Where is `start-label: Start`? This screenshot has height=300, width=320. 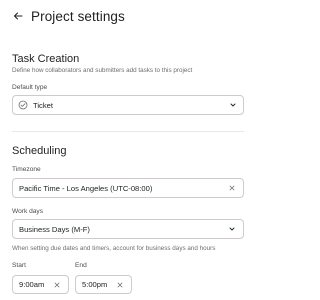
start-label: Start is located at coordinates (19, 265).